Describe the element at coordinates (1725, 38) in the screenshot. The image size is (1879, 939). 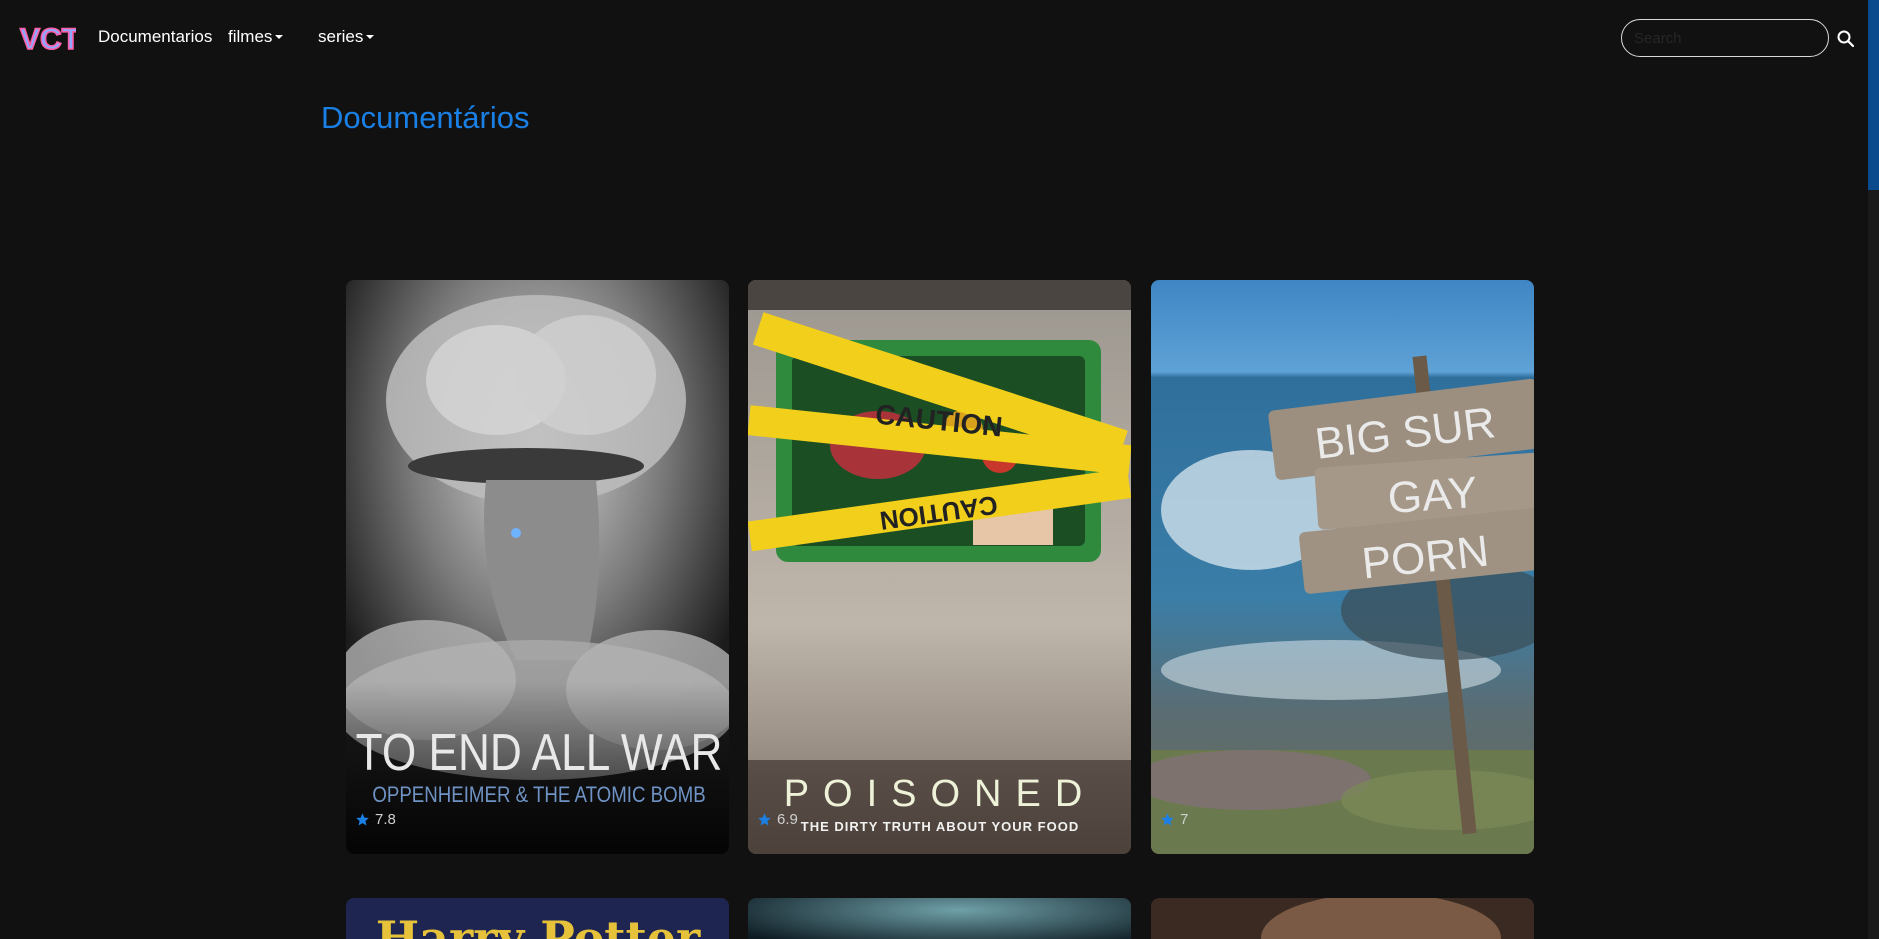
I see `search-input` at that location.